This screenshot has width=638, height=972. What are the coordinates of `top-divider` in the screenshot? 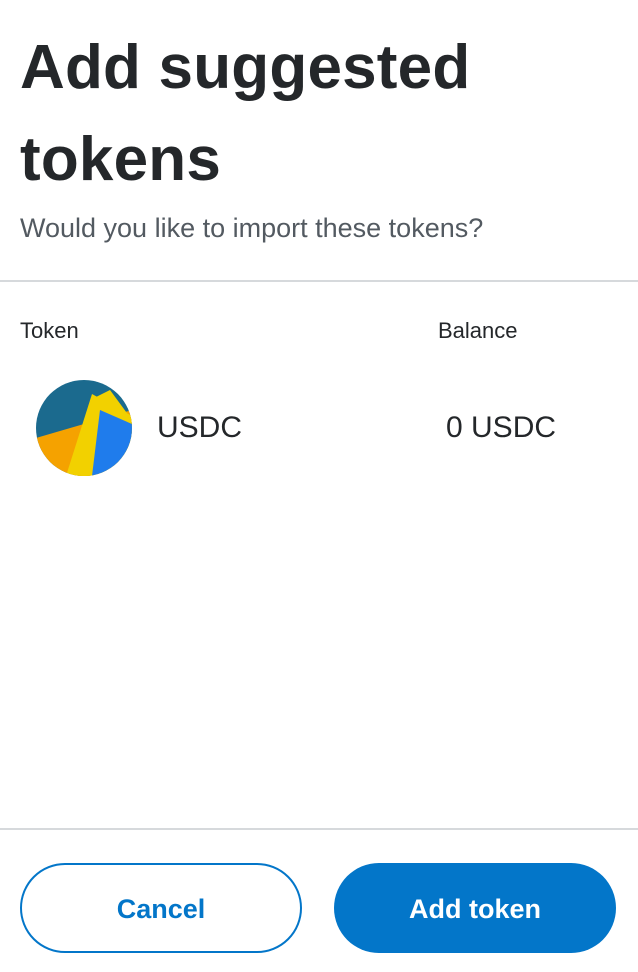 It's located at (319, 281).